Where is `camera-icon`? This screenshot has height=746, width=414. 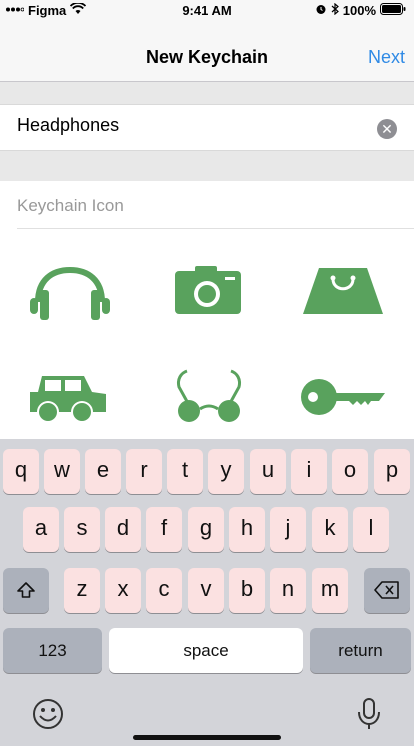 camera-icon is located at coordinates (208, 292).